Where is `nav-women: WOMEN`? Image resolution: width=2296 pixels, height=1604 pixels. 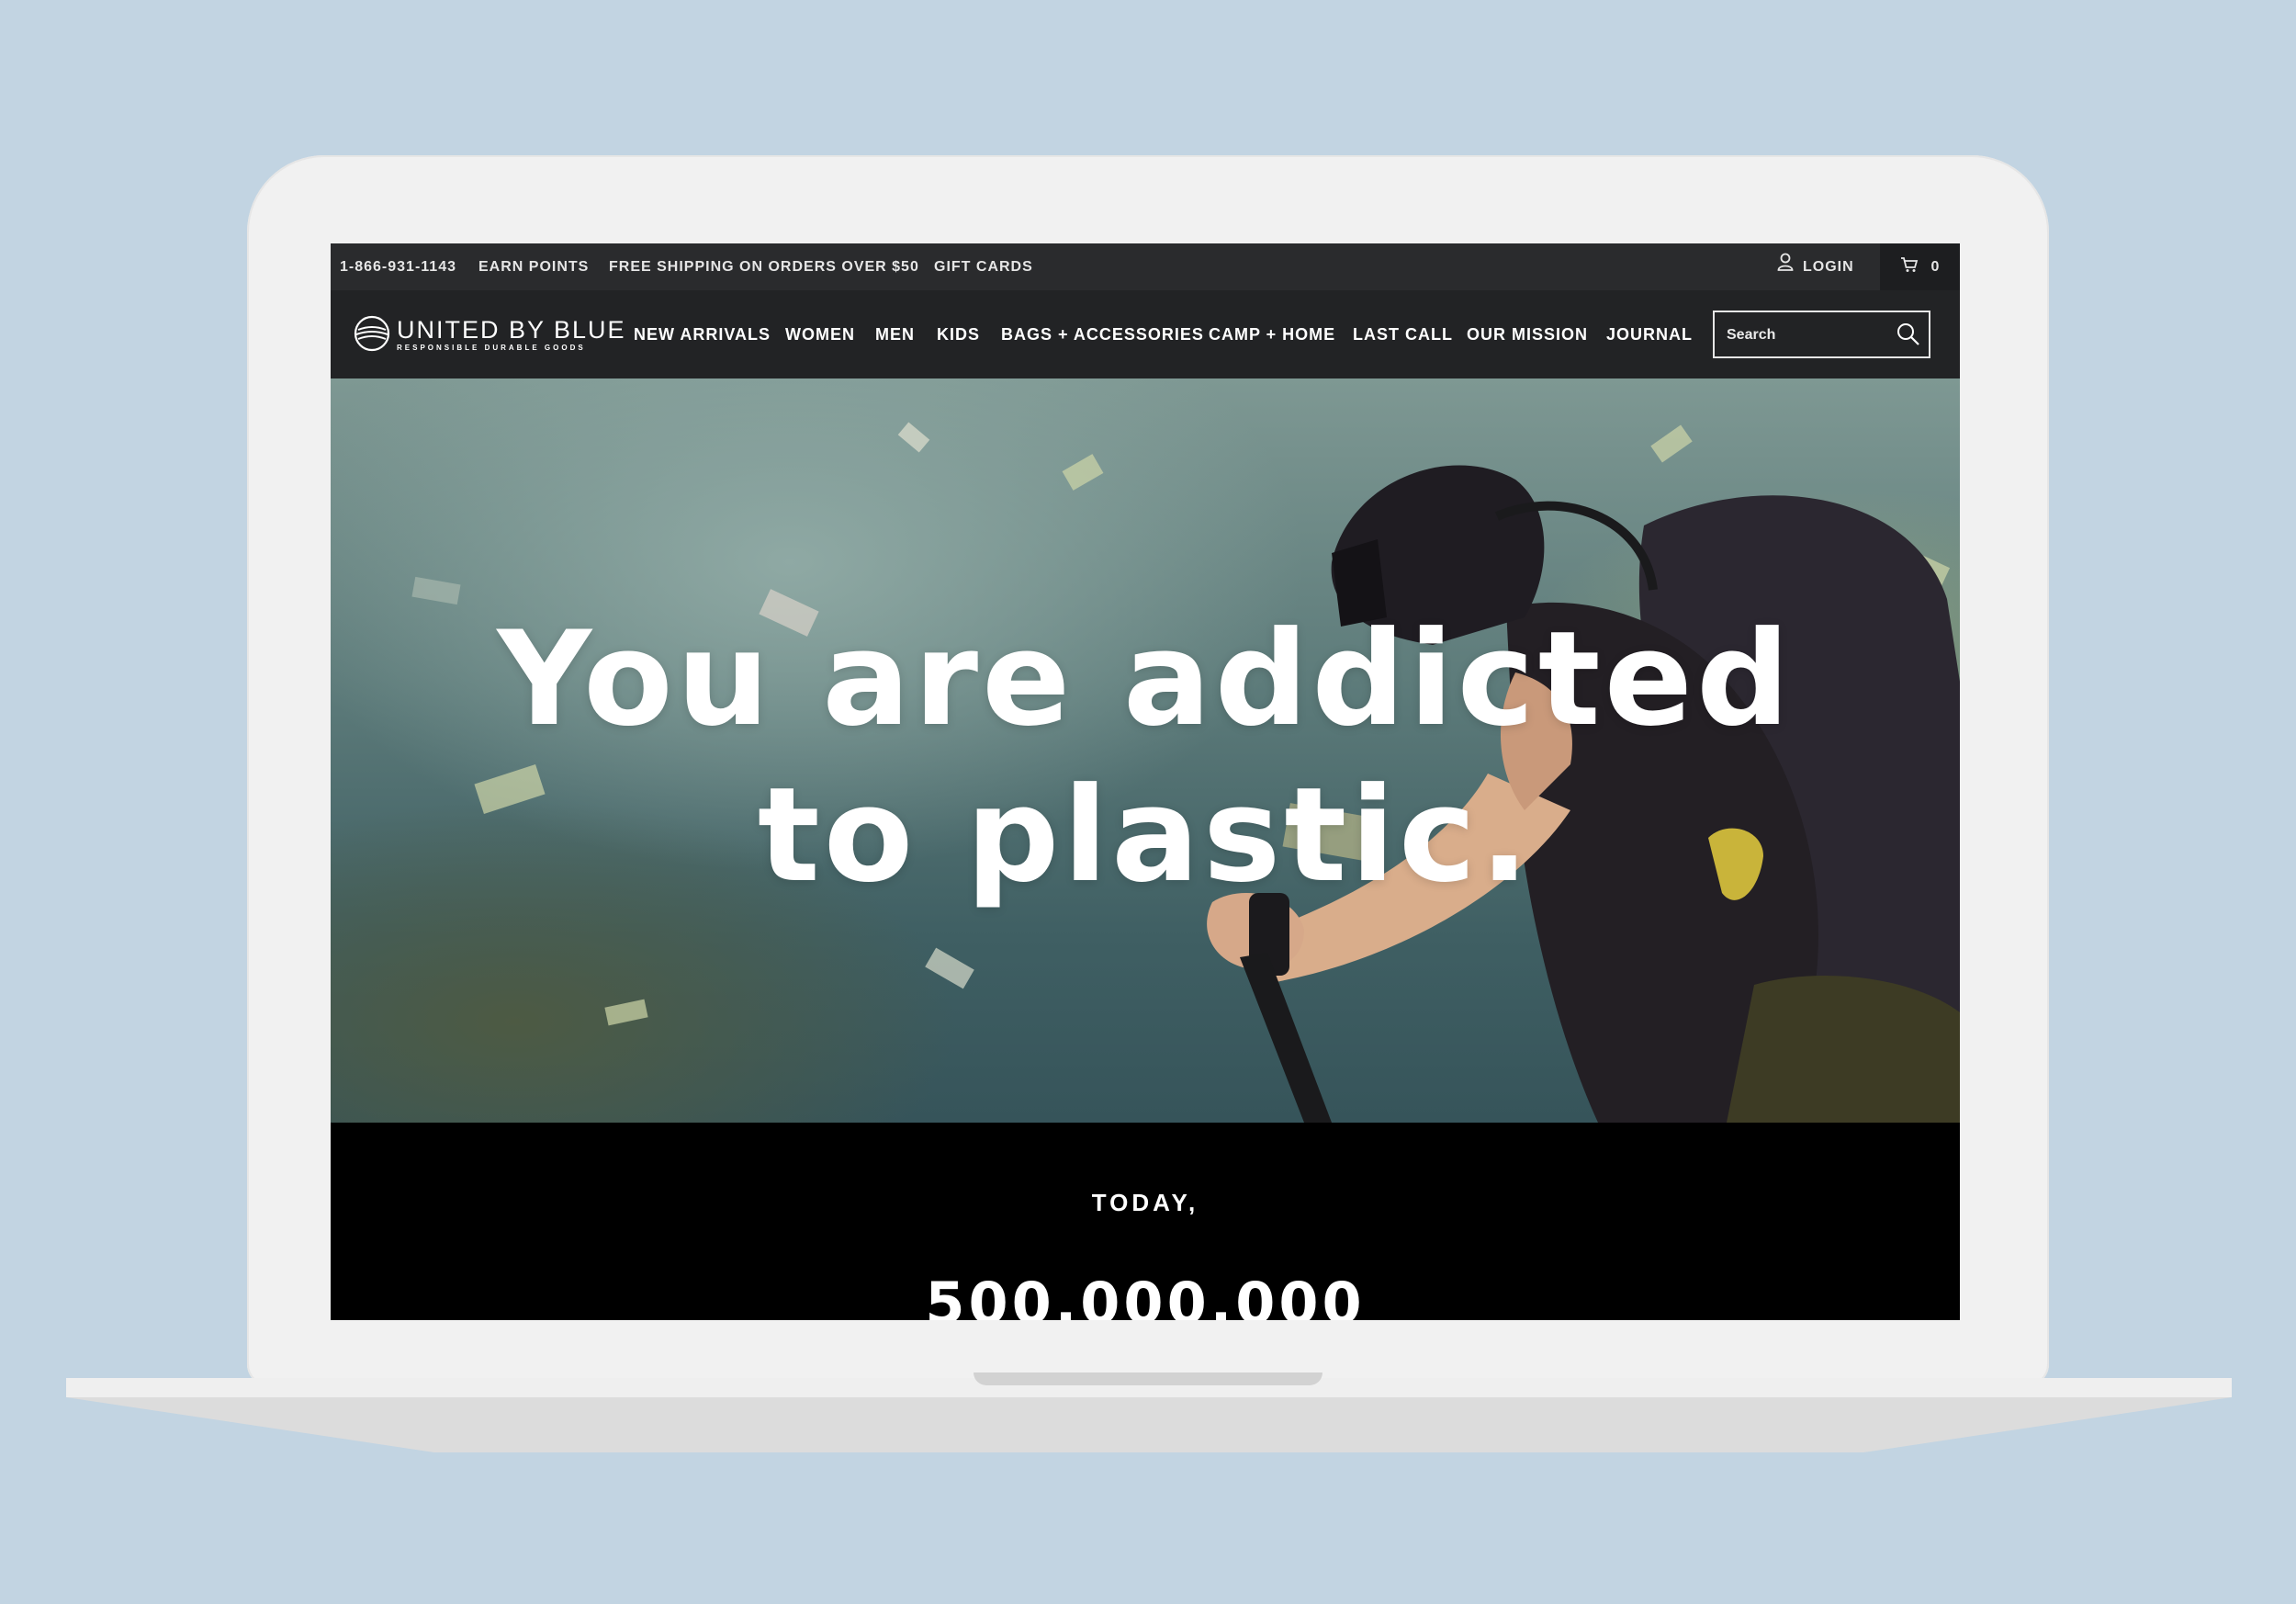
nav-women: WOMEN is located at coordinates (820, 334).